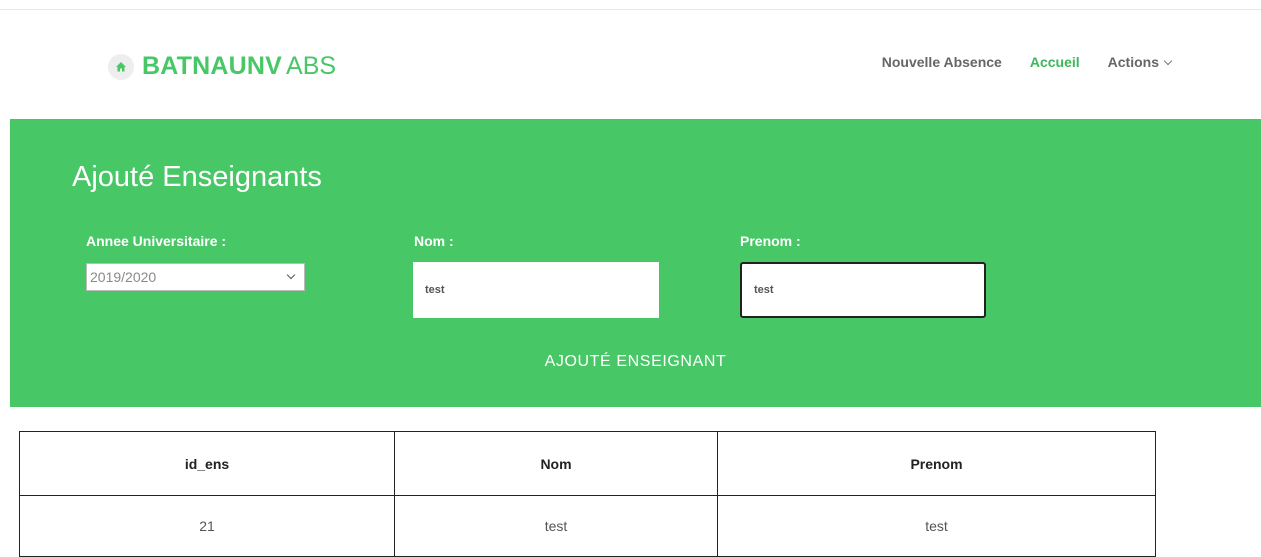  What do you see at coordinates (123, 277) in the screenshot?
I see `annee-selected-value: 2019/2020` at bounding box center [123, 277].